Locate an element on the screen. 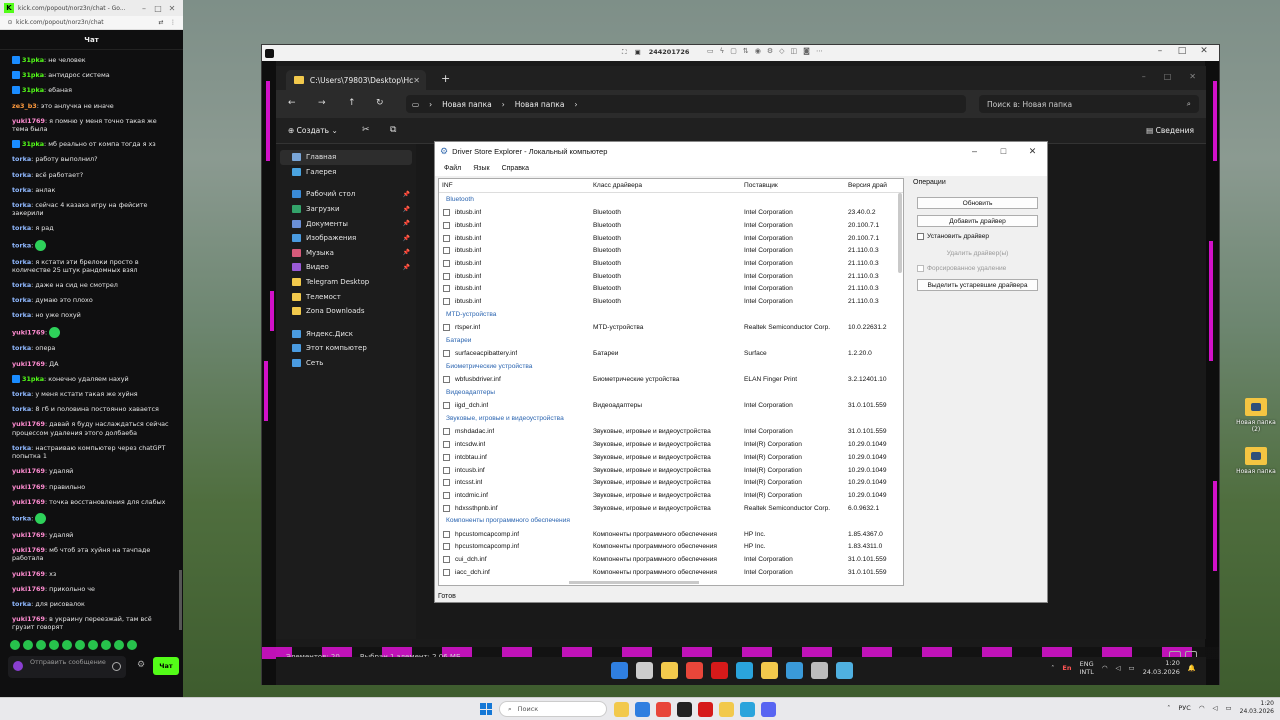 The width and height of the screenshot is (1280, 720). class-cell: Компоненты программного обеспечения is located at coordinates (668, 534).